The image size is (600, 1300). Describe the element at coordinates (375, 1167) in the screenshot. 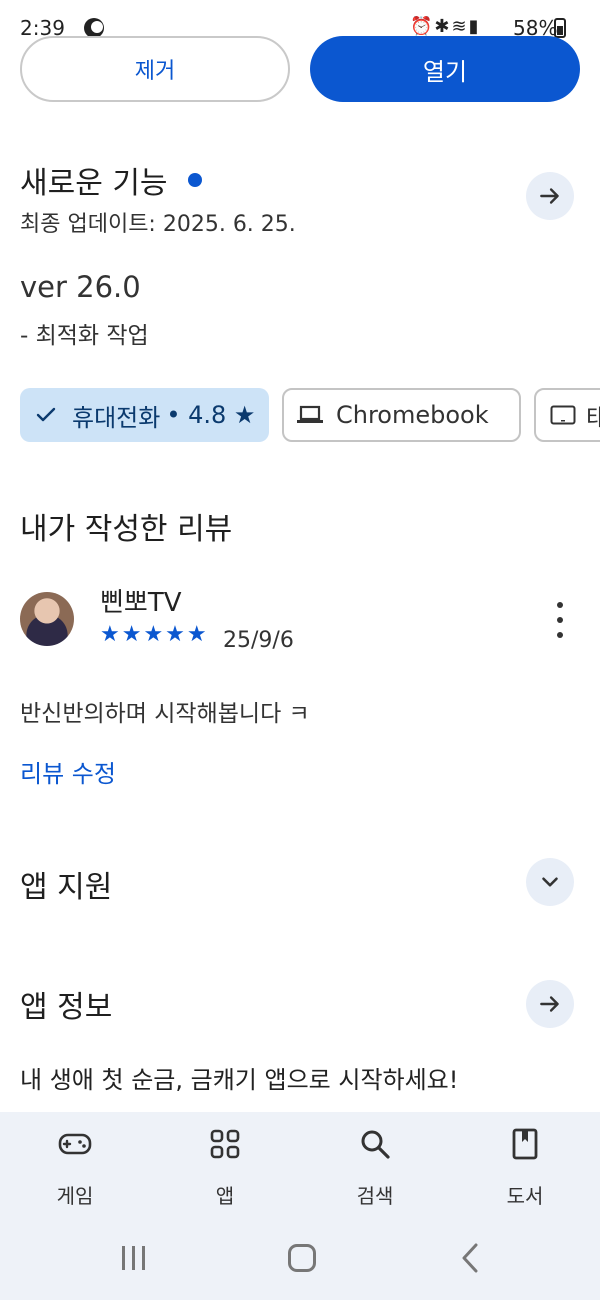

I see `nav-item-search: 검색` at that location.